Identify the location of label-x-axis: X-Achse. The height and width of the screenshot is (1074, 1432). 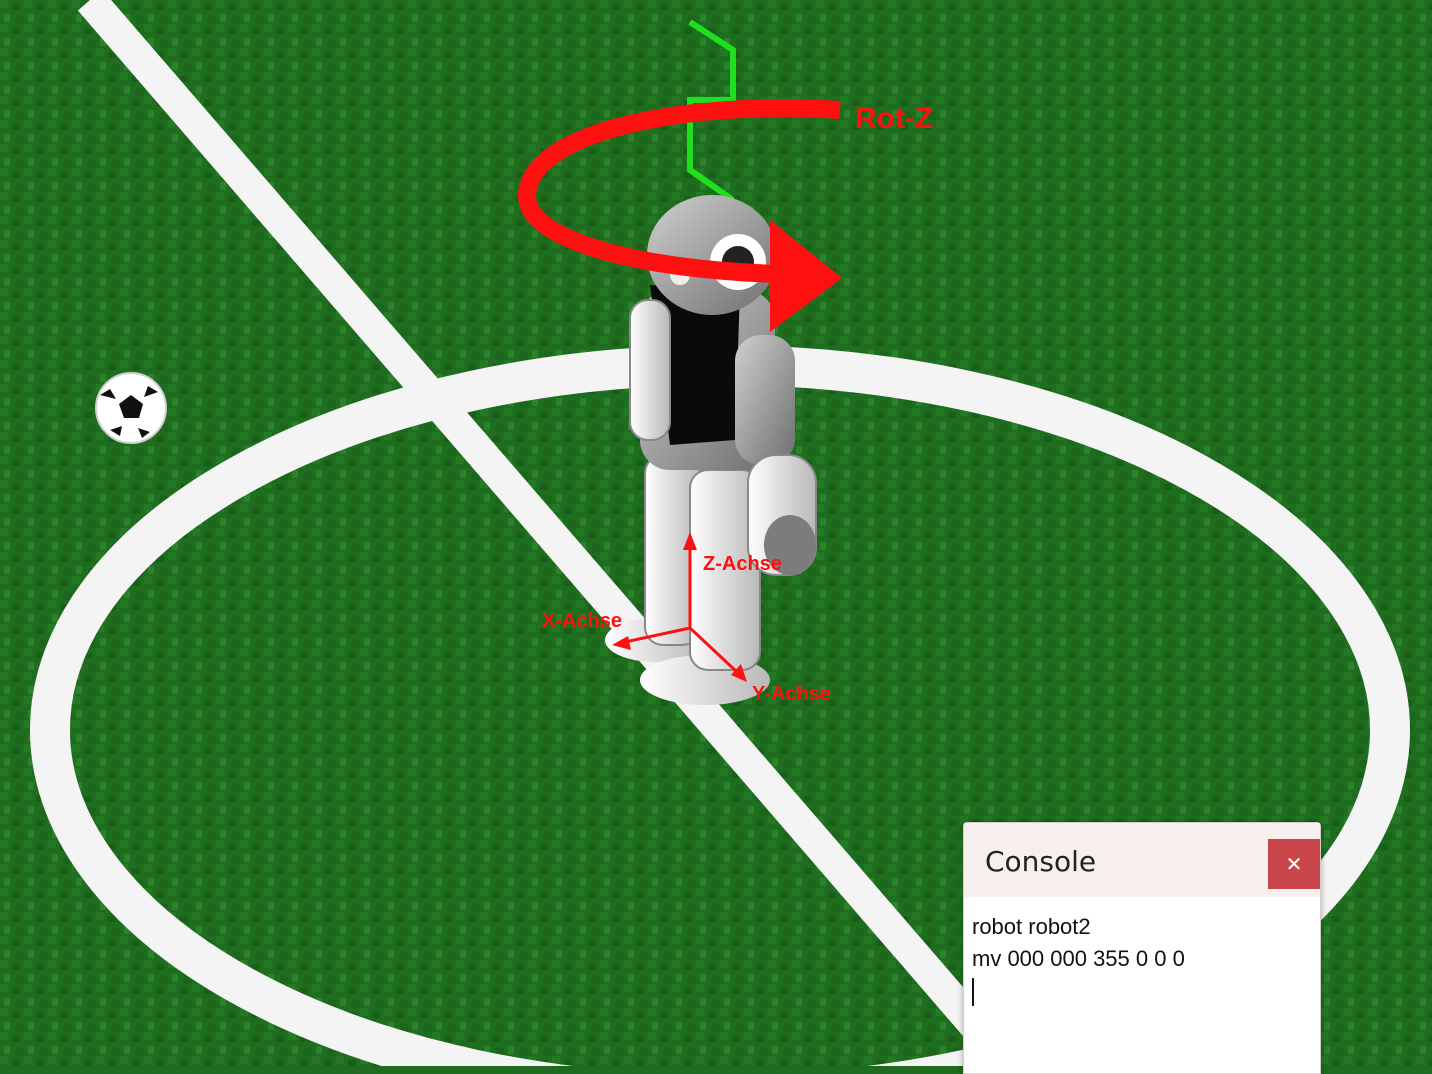
(582, 621).